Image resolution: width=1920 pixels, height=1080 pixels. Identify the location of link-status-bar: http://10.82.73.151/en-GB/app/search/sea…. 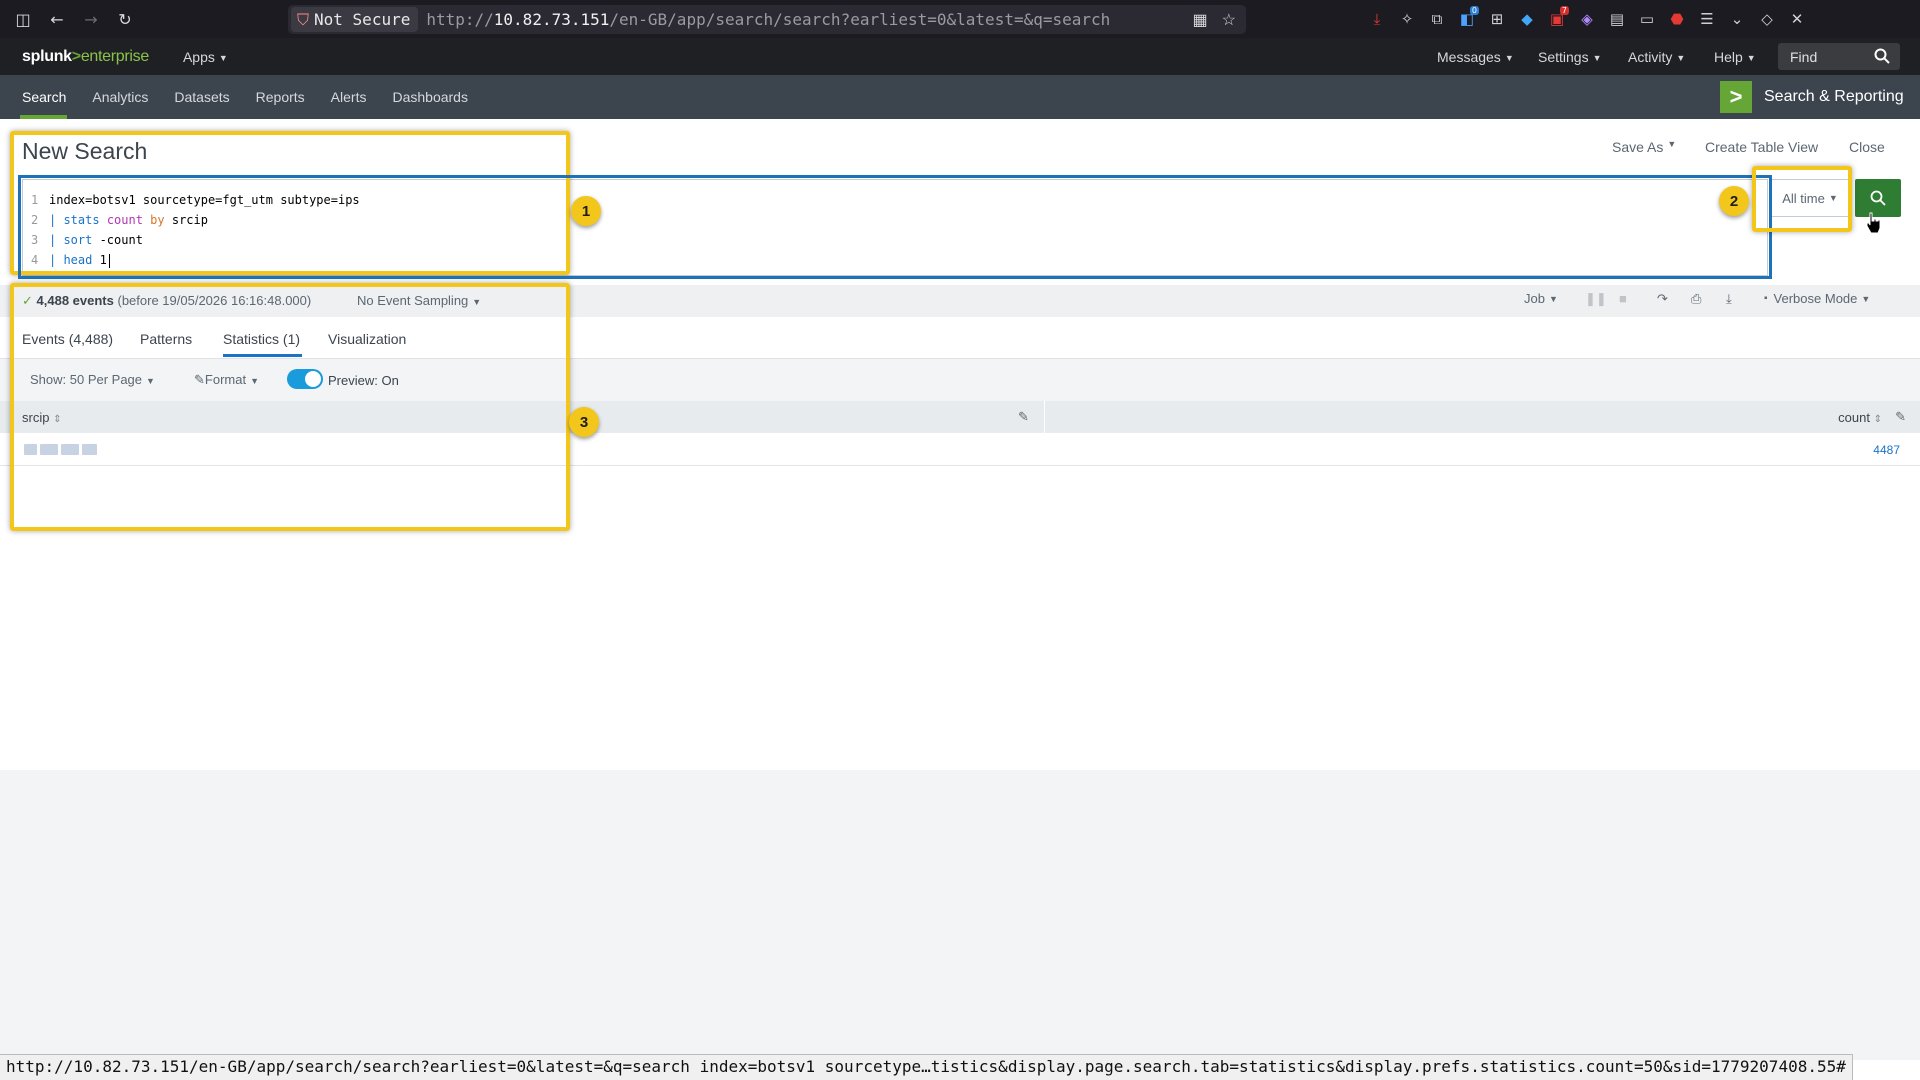
(926, 1067).